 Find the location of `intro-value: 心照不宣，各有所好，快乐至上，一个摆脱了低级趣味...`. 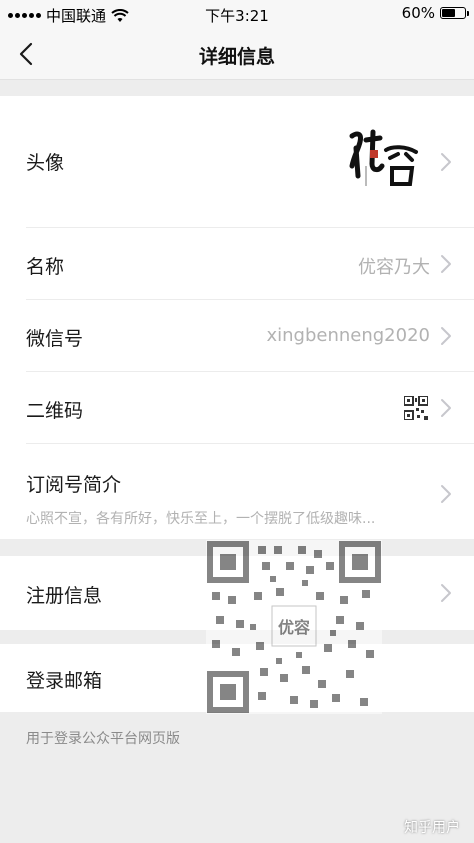

intro-value: 心照不宣，各有所好，快乐至上，一个摆脱了低级趣味... is located at coordinates (201, 519).